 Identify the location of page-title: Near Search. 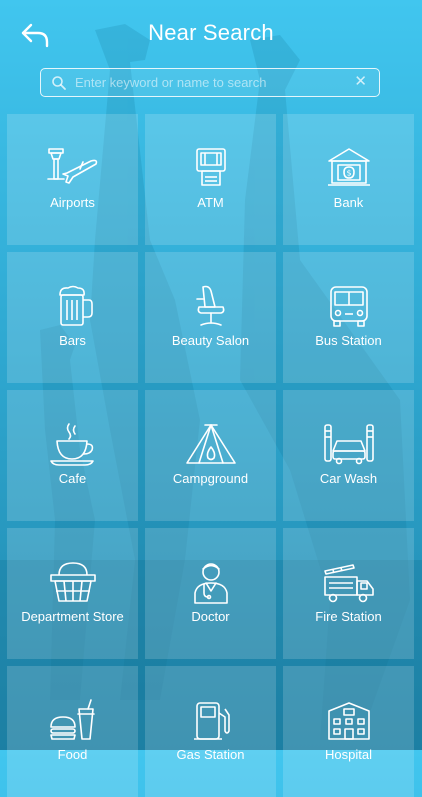
(211, 32).